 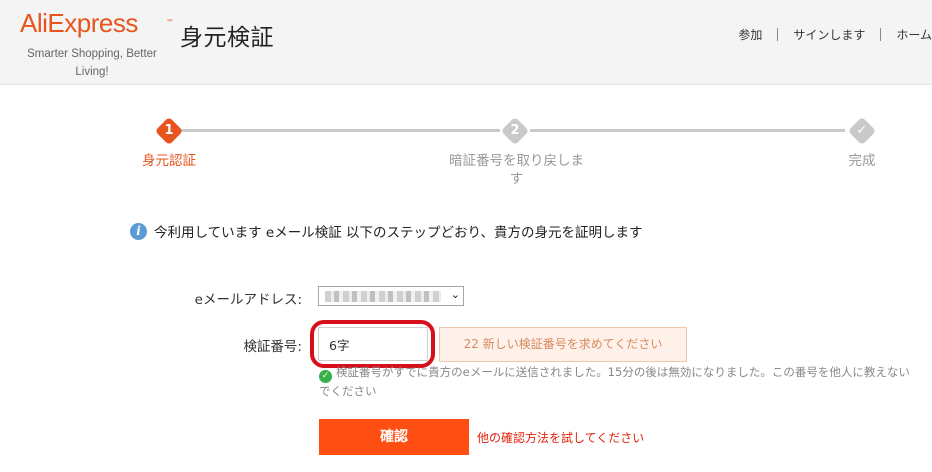 What do you see at coordinates (914, 34) in the screenshot?
I see `home-link: ホーム` at bounding box center [914, 34].